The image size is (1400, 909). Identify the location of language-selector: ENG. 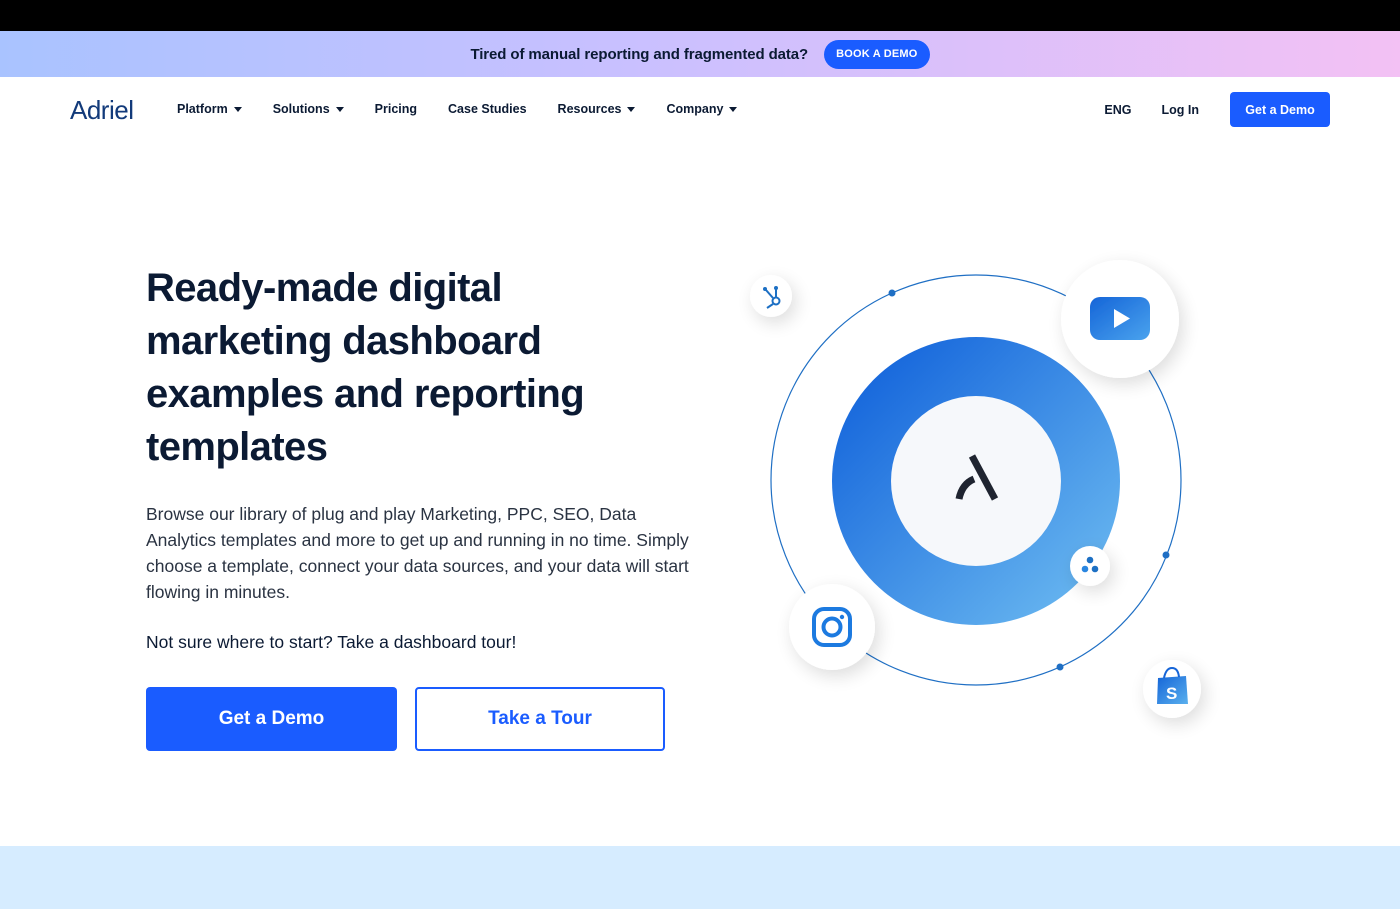
(1117, 110).